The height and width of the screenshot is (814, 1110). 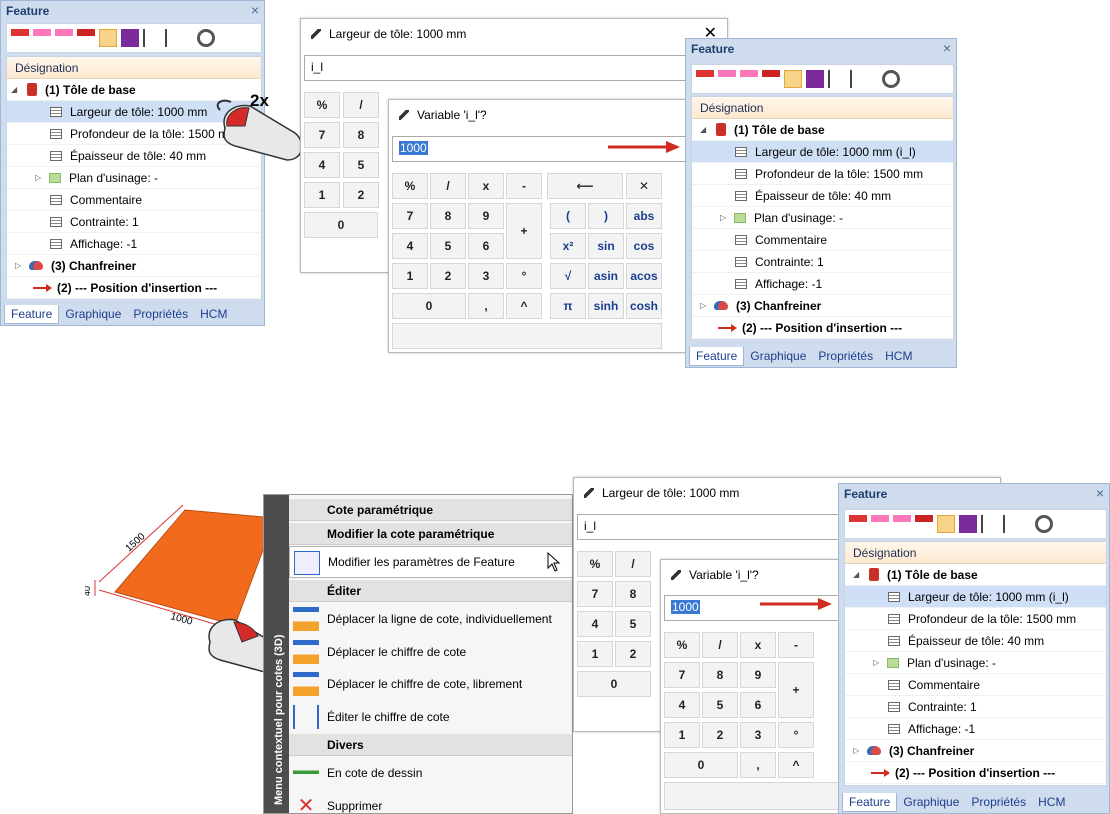 I want to click on menu-item-modify-feature: Modifier les paramètres de Feature, so click(x=430, y=562).